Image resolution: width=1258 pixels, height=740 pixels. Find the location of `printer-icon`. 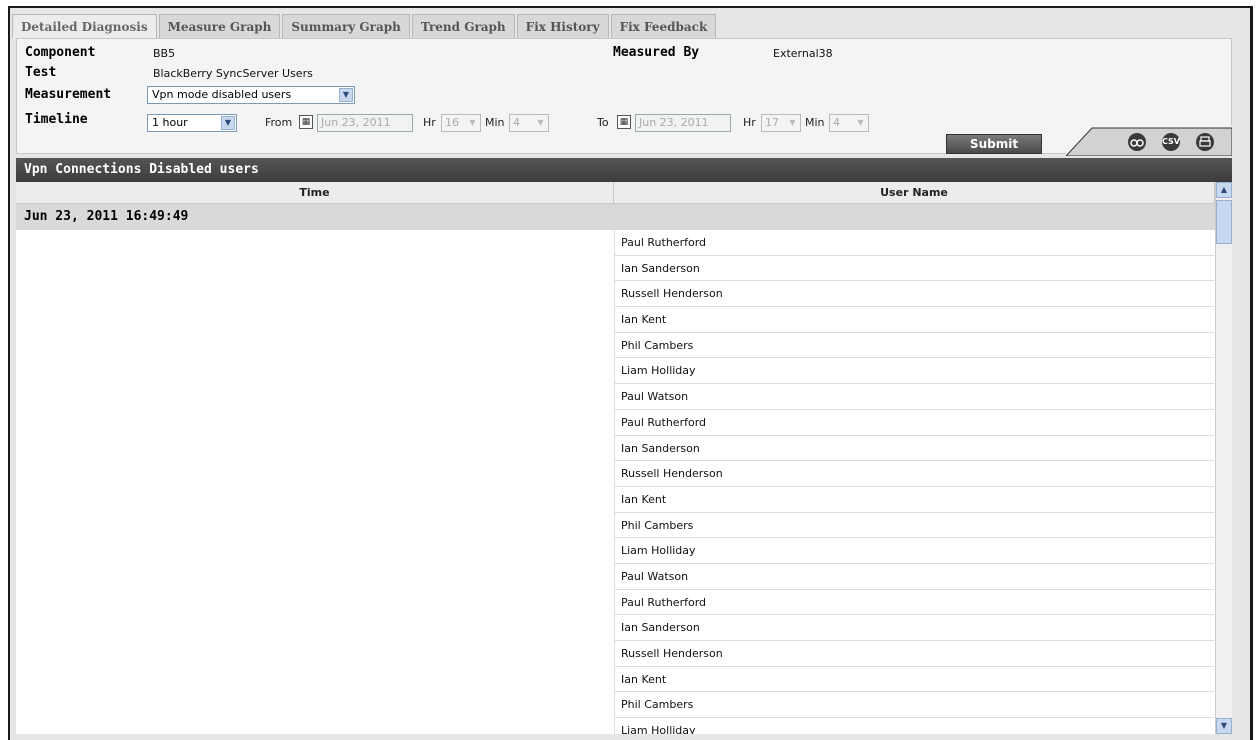

printer-icon is located at coordinates (1205, 142).